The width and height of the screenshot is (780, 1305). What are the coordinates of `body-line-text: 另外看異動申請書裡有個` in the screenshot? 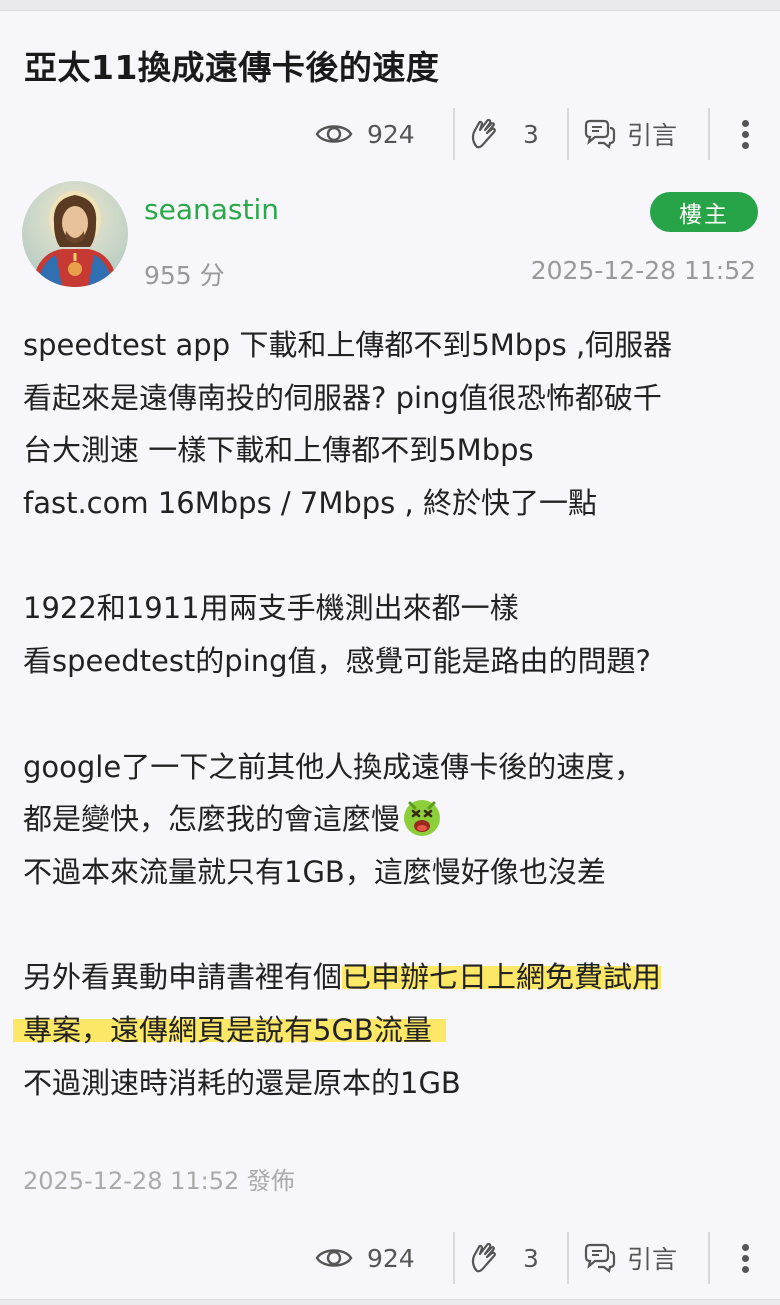 It's located at (183, 977).